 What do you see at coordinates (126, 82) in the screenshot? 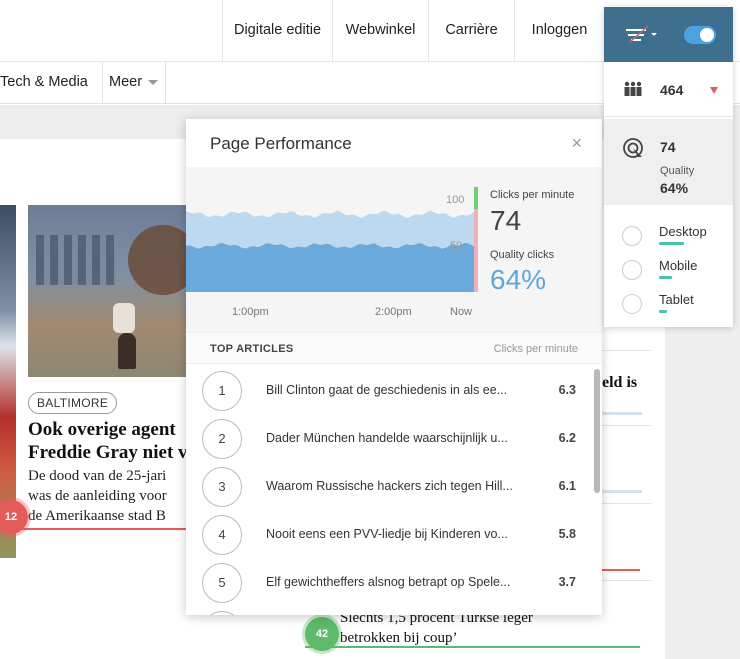
I see `section-nav-item-meer-label: Meer` at bounding box center [126, 82].